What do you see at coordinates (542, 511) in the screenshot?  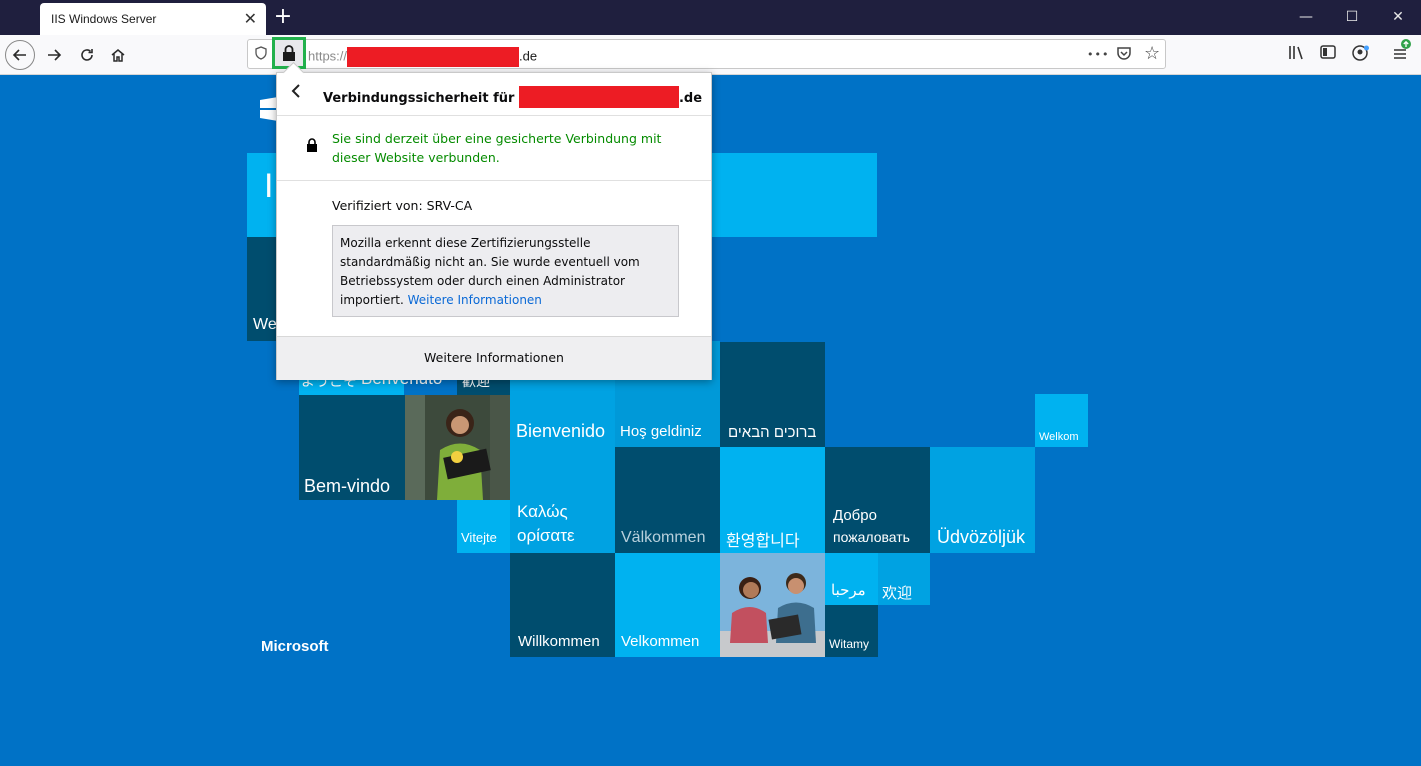 I see `tile-greek-text-1: Καλώς` at bounding box center [542, 511].